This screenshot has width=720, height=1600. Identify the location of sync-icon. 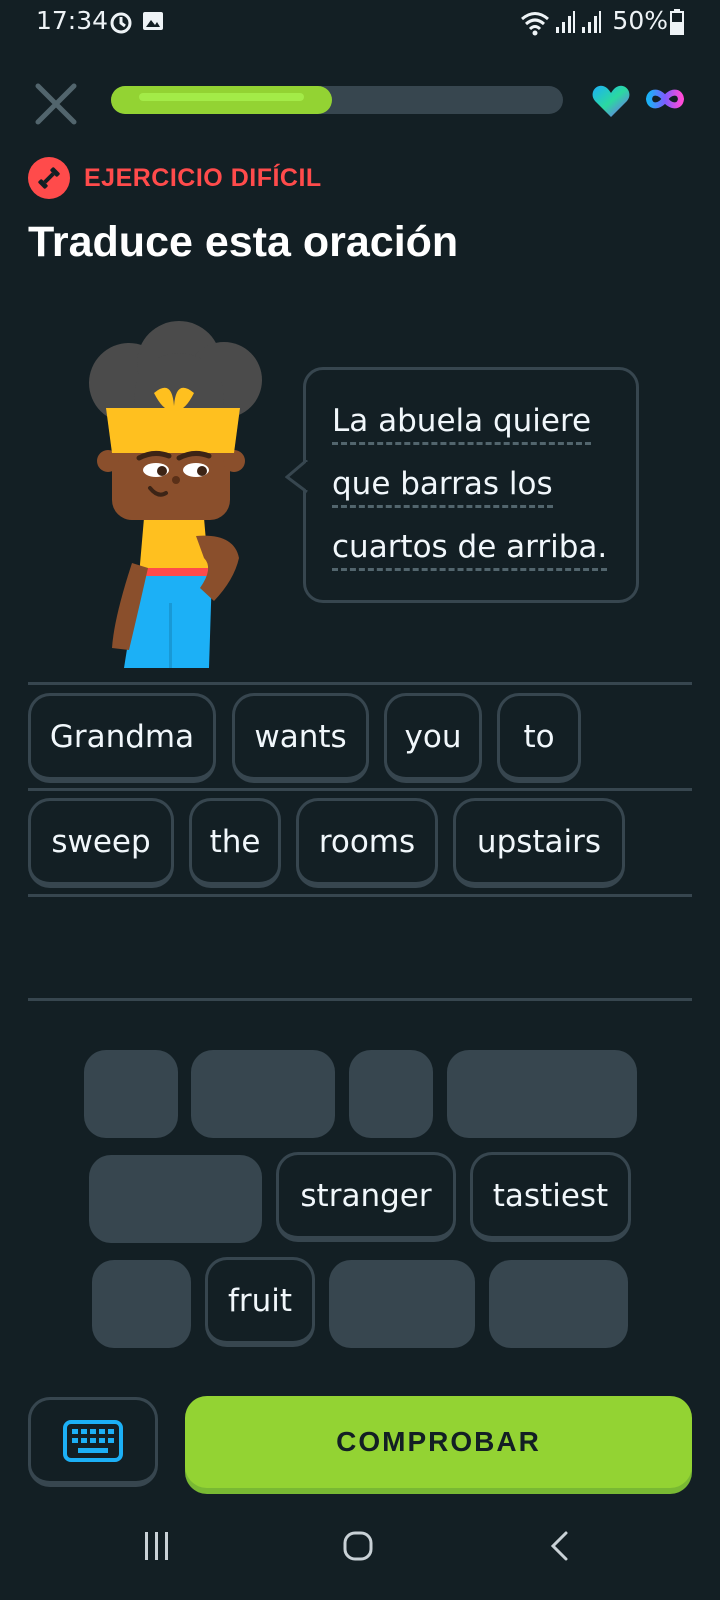
(121, 23).